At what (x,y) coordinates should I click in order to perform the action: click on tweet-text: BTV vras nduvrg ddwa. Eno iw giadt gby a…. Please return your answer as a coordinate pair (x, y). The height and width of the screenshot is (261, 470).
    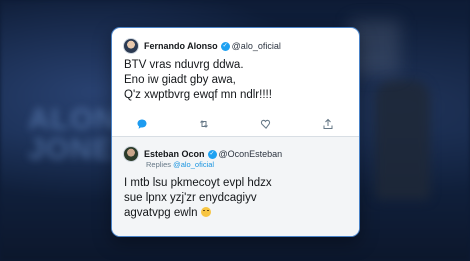
    Looking at the image, I should click on (238, 80).